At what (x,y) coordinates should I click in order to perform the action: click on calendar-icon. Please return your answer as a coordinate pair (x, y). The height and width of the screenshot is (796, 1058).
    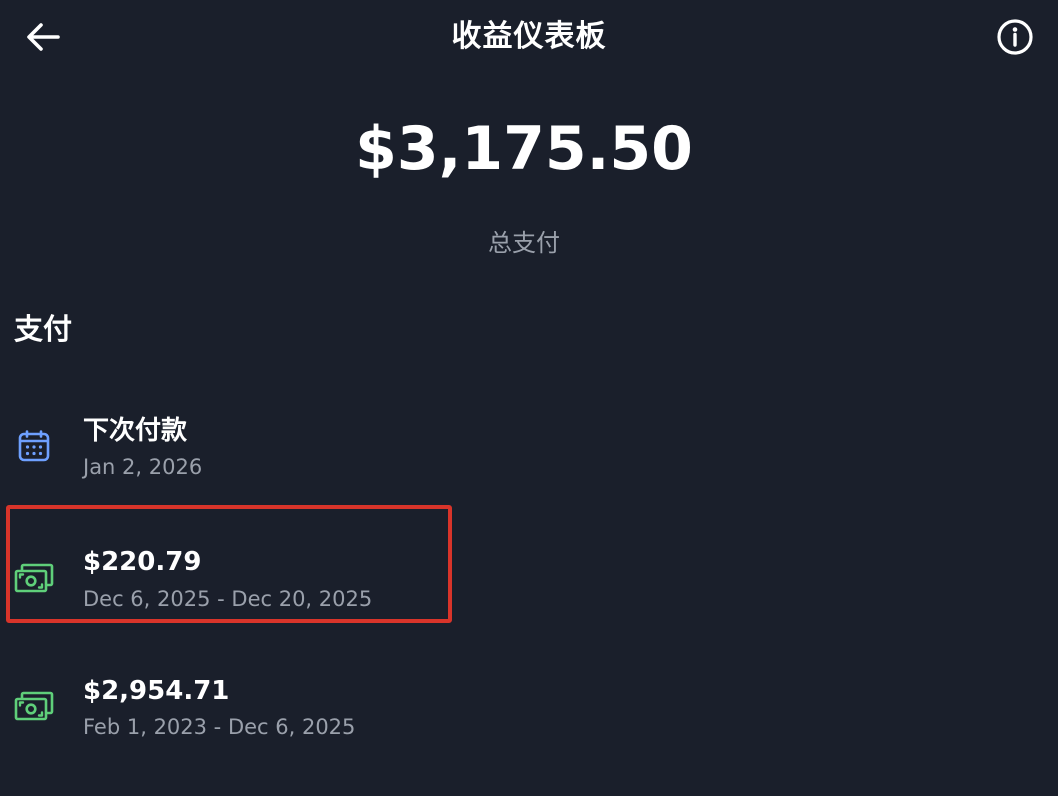
    Looking at the image, I should click on (34, 446).